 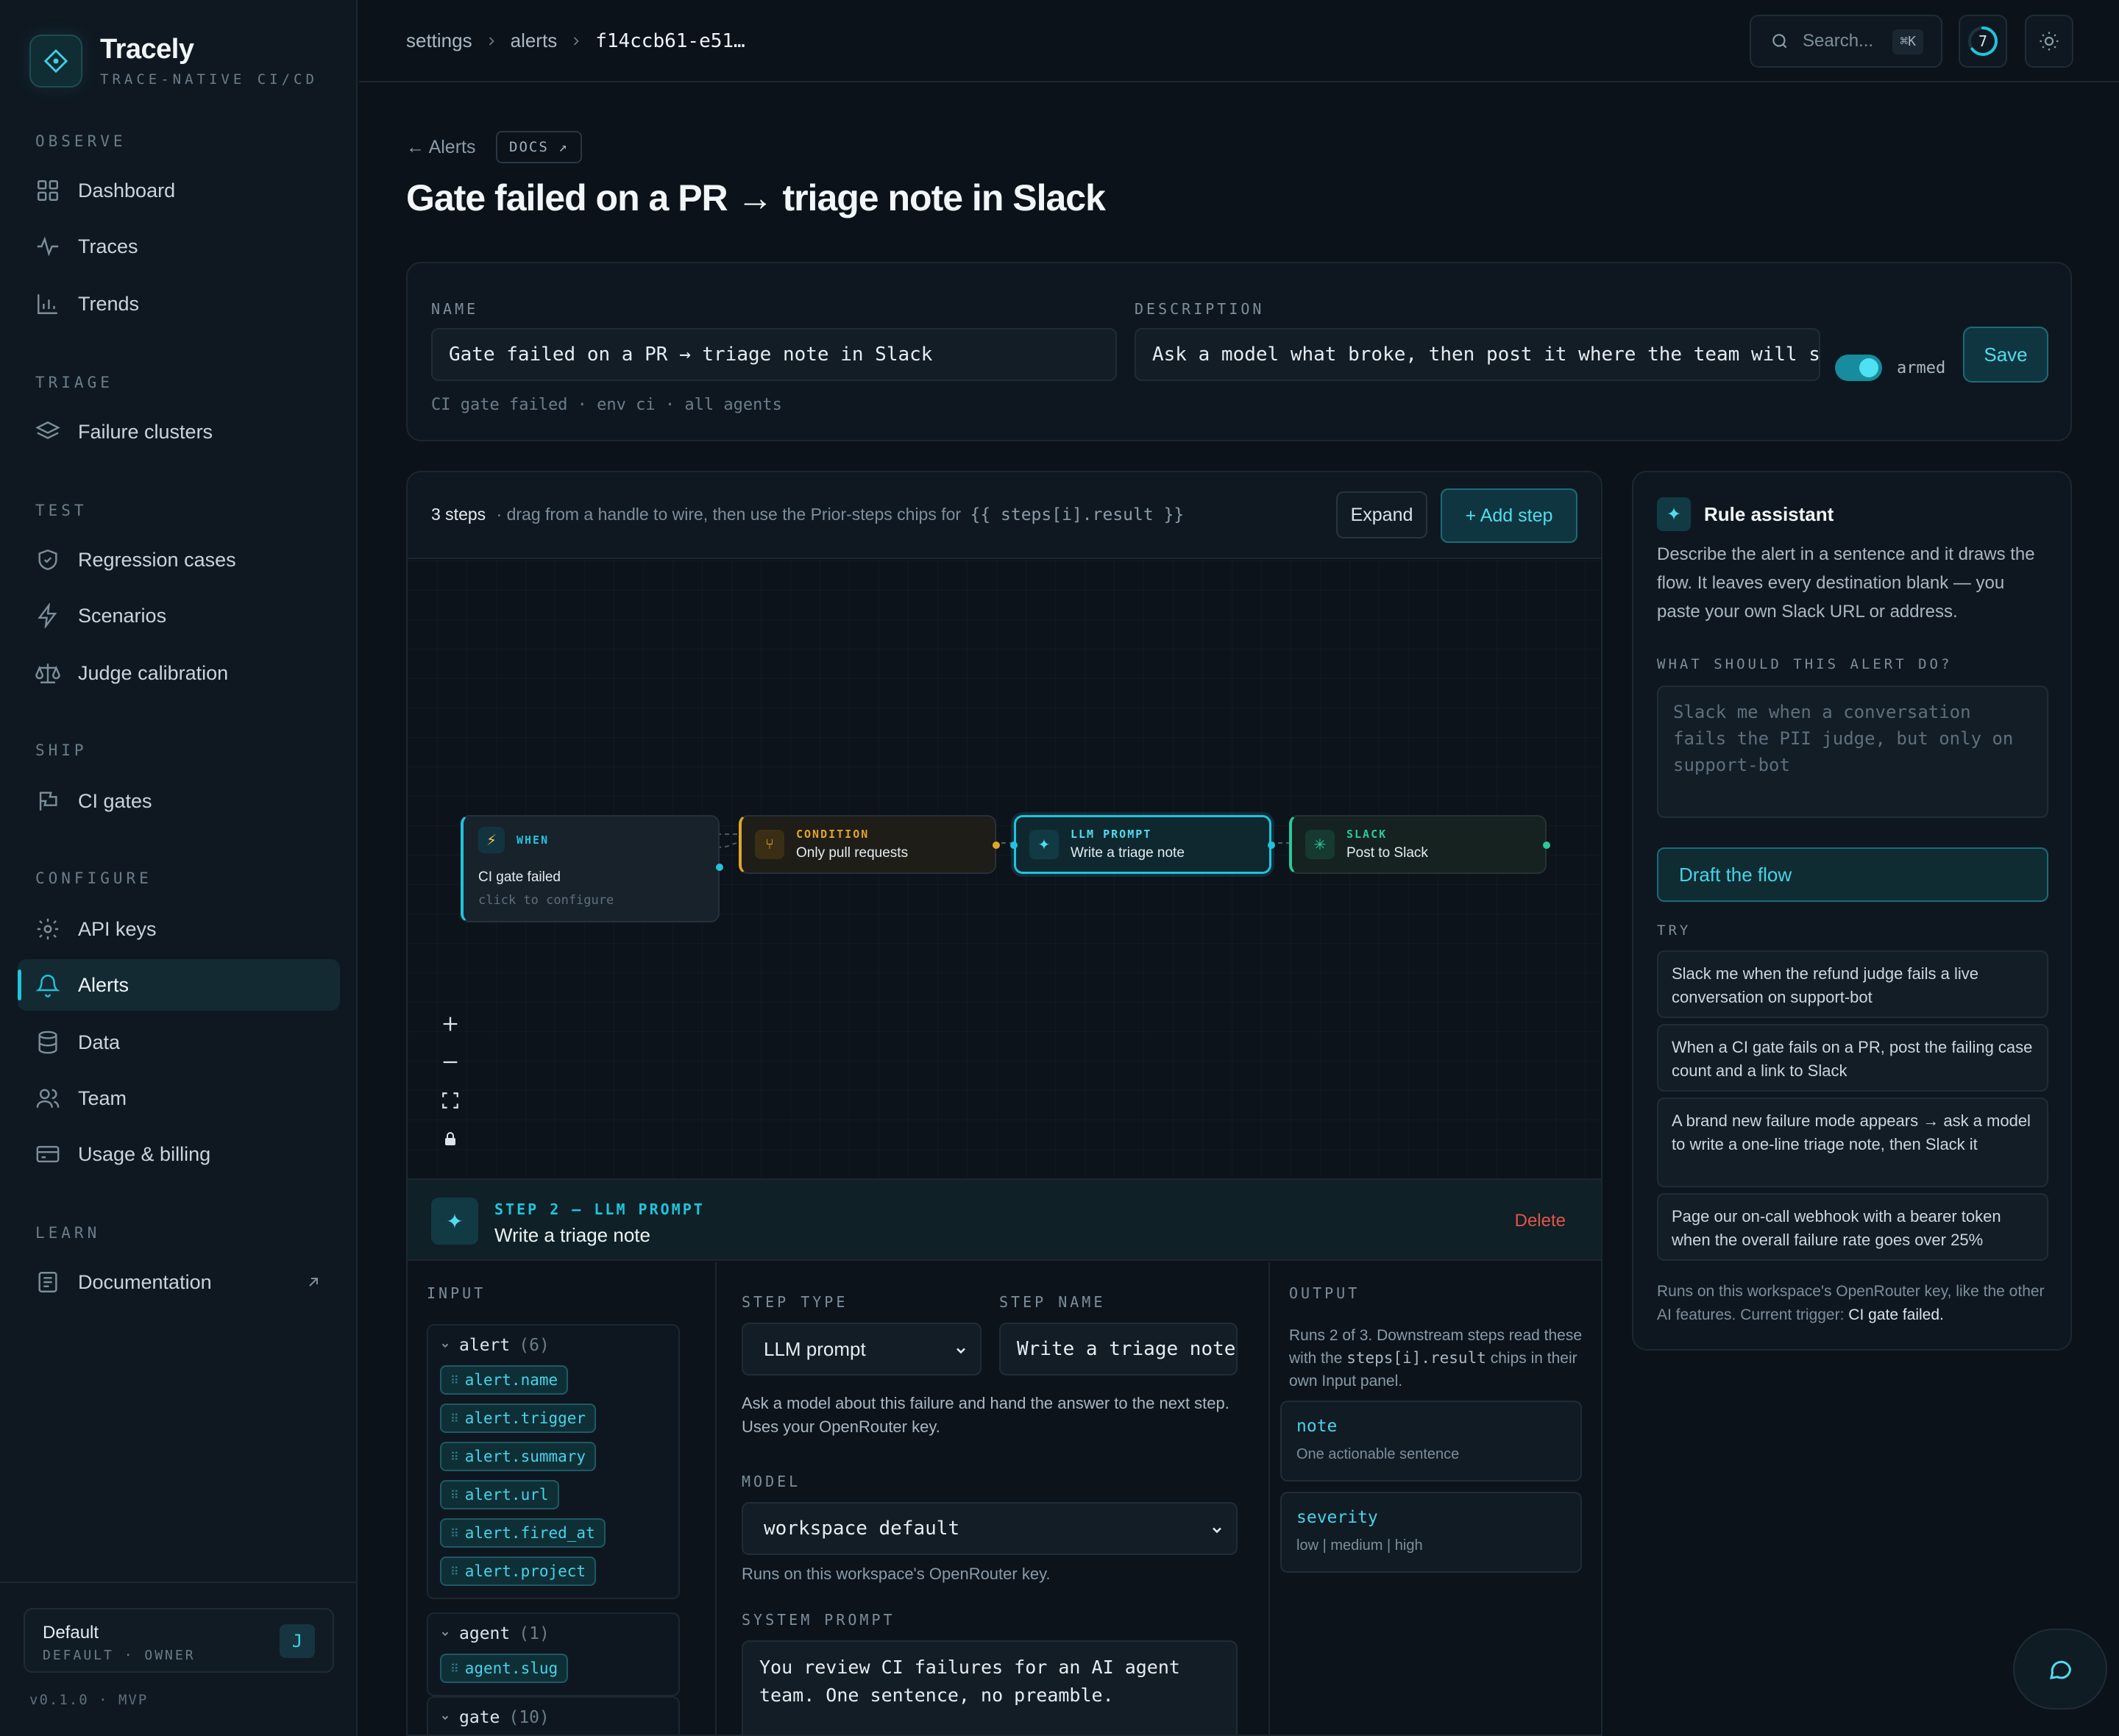 I want to click on nav-section-observe: OBSERVE, so click(x=81, y=141).